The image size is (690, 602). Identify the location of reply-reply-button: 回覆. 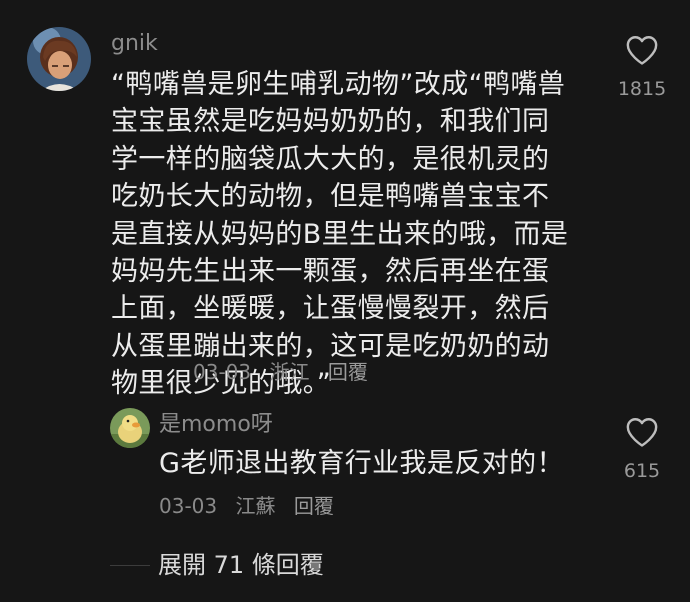
(314, 506).